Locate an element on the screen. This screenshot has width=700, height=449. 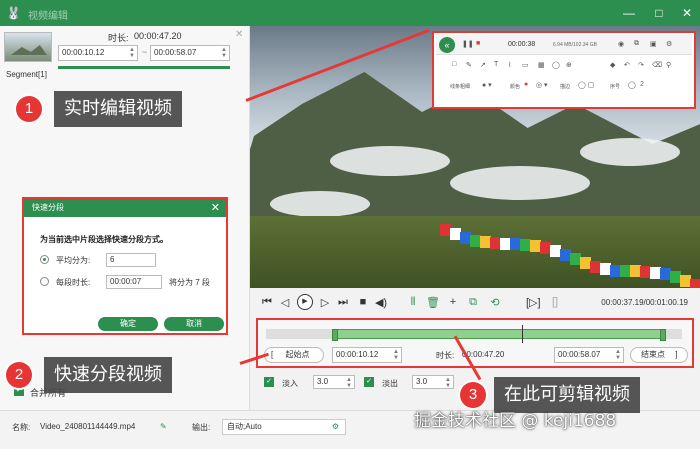
split-average-radio is located at coordinates (44, 259).